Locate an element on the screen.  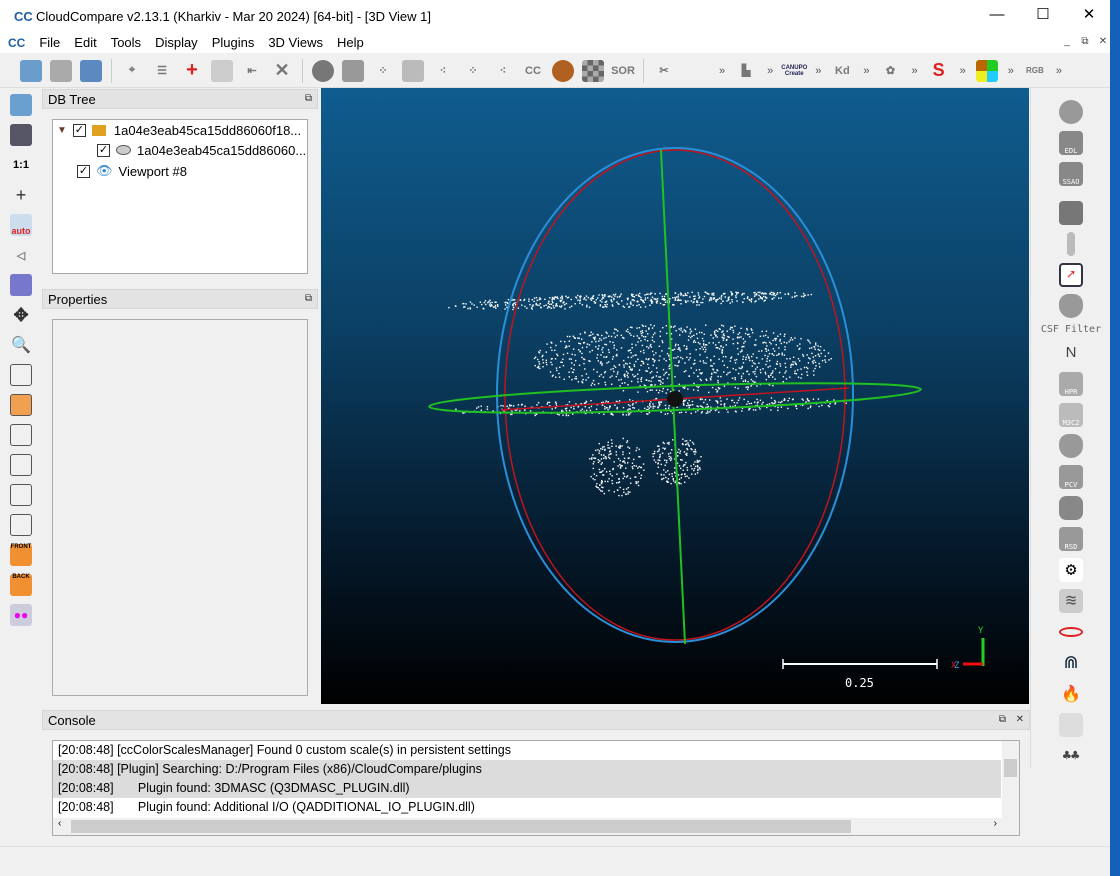
global-zoom-icon is located at coordinates (21, 105).